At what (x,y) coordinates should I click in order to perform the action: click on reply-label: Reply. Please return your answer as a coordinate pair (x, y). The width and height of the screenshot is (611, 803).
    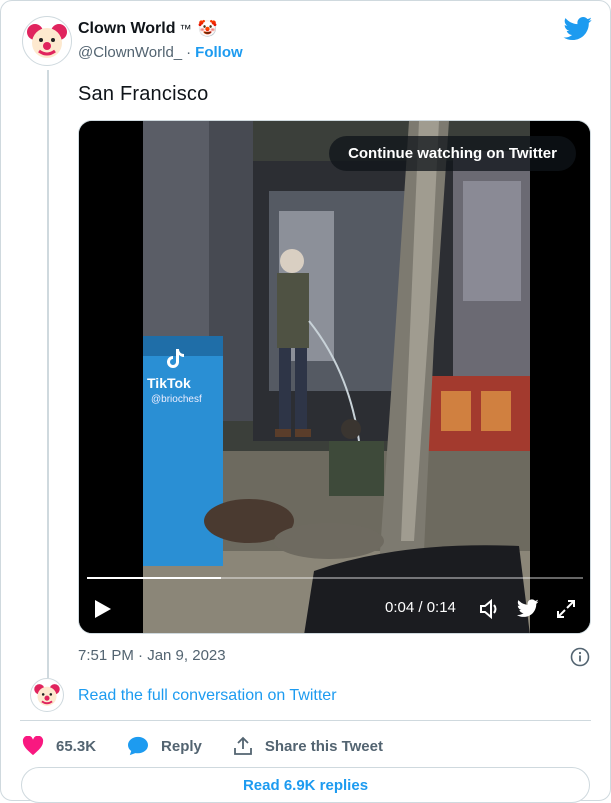
    Looking at the image, I should click on (181, 746).